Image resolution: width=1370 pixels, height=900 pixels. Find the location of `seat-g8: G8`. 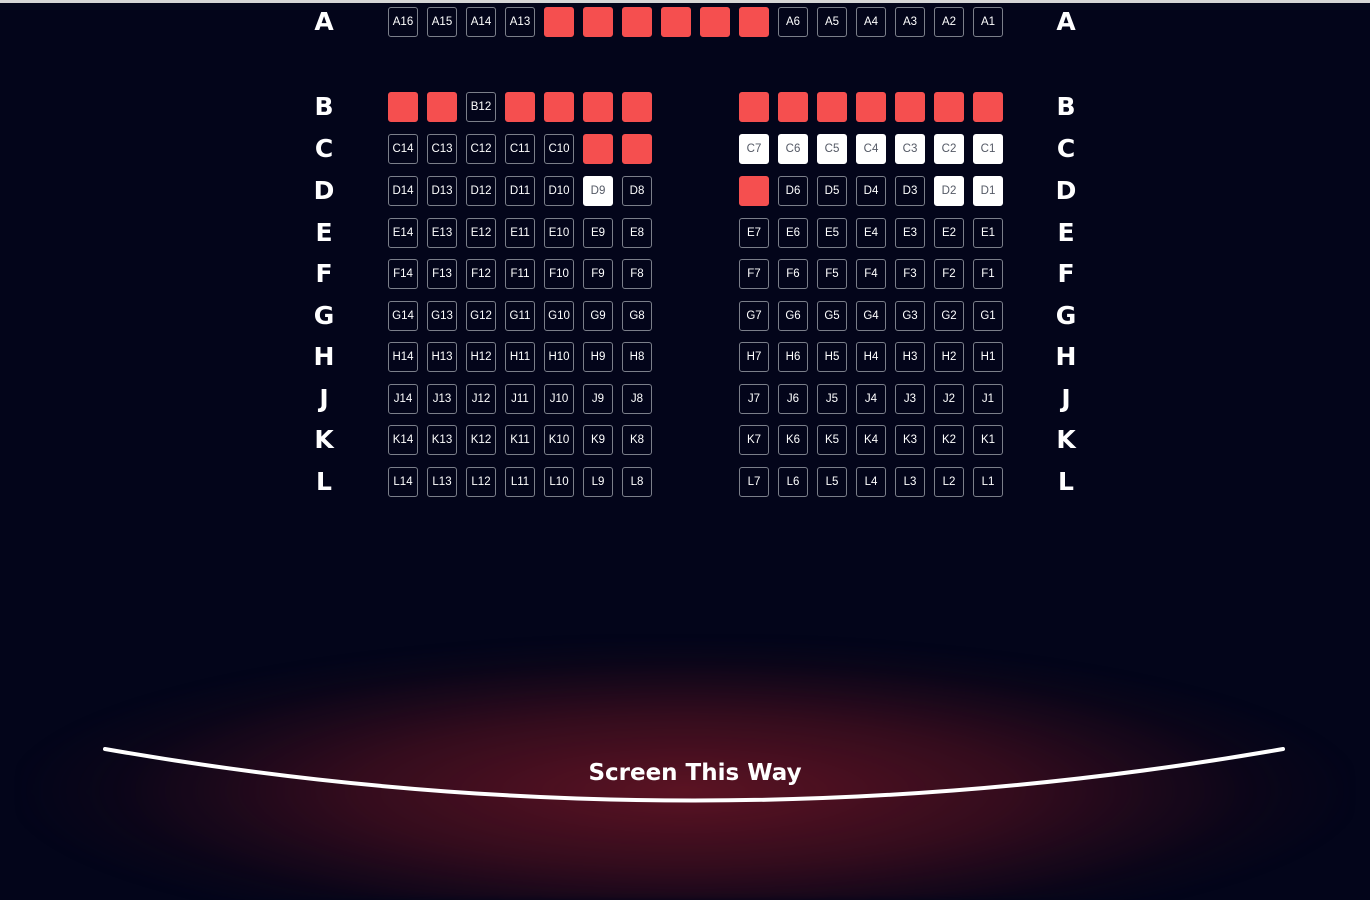

seat-g8: G8 is located at coordinates (637, 316).